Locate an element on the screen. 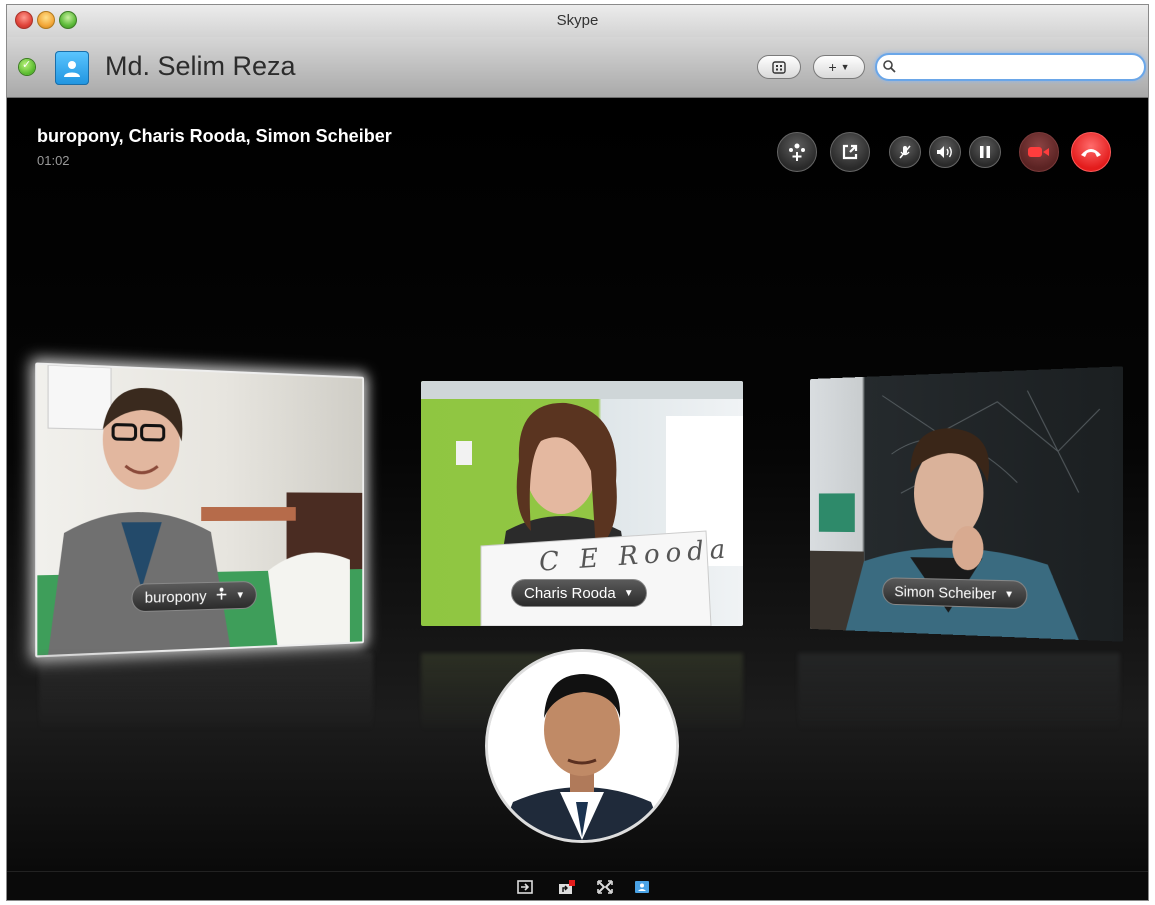 This screenshot has height=905, width=1155. call-participants-title: buropony, Charis Rooda, Simon Scheiber is located at coordinates (214, 136).